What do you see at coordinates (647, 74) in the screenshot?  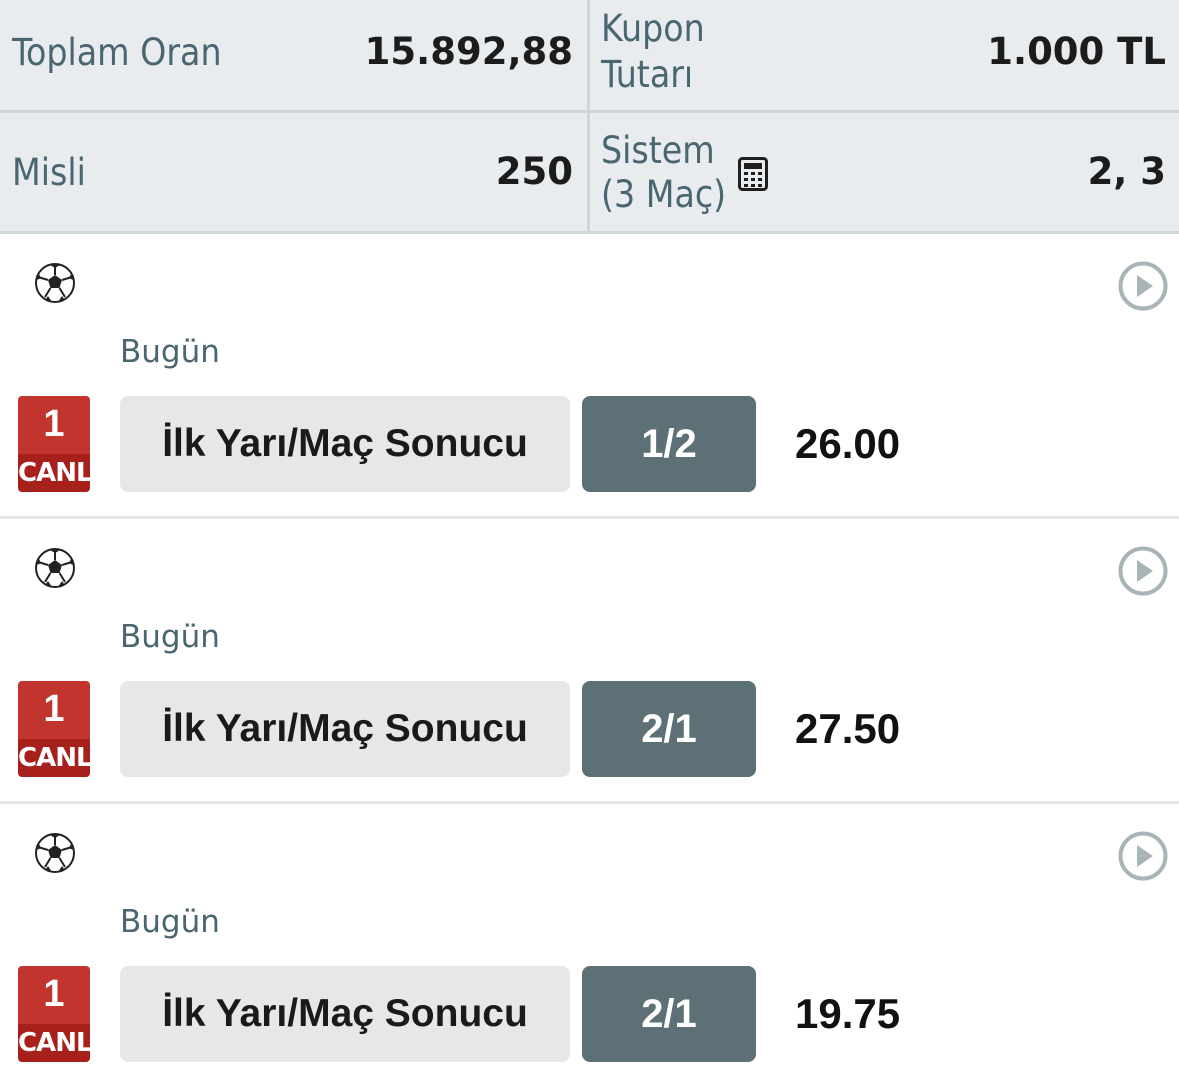 I see `coupon-amount-label-line2: Tutarı` at bounding box center [647, 74].